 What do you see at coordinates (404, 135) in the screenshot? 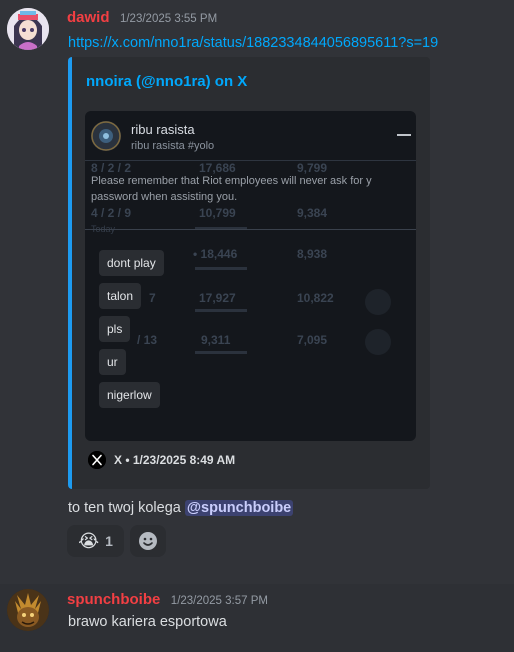
I see `minimize-icon` at bounding box center [404, 135].